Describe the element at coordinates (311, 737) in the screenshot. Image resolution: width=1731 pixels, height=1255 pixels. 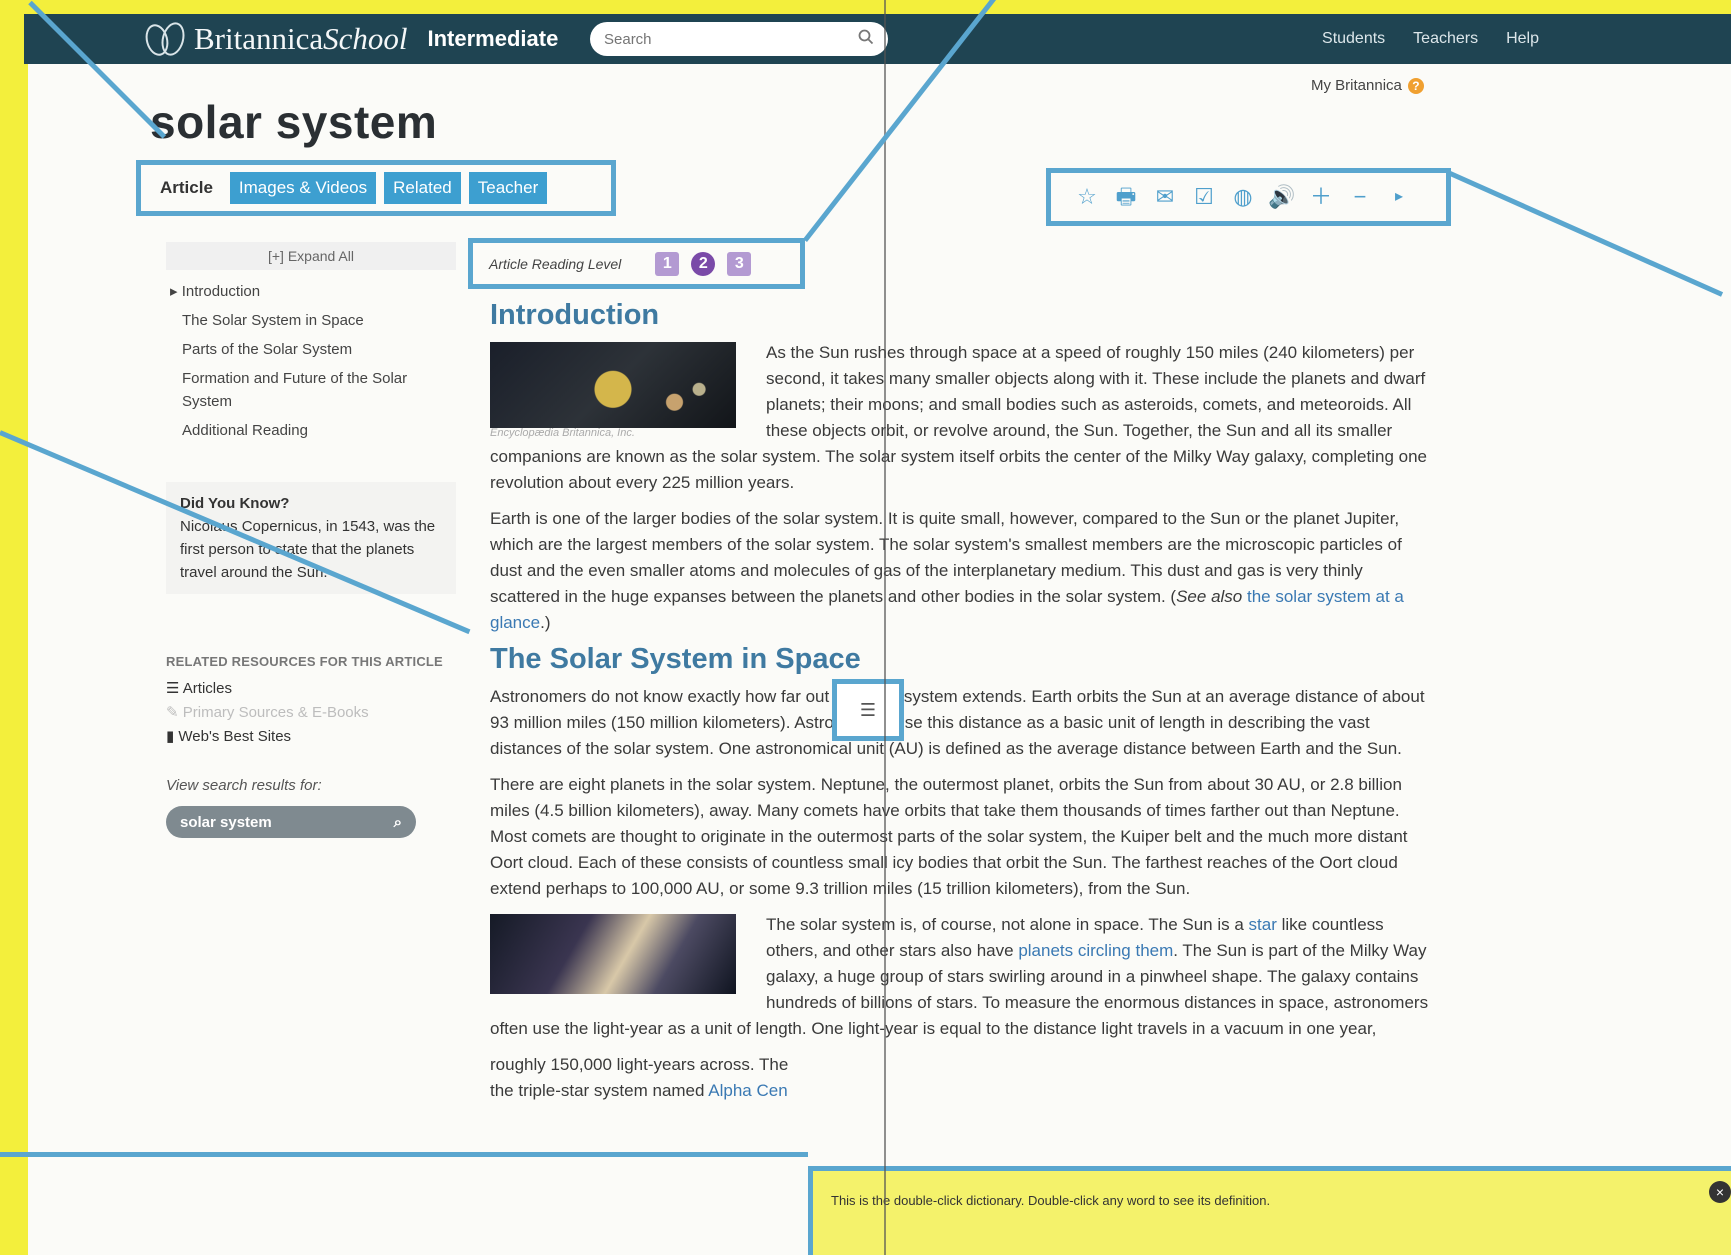
I see `related-web-sites: ▮ Web's Best Sites` at that location.